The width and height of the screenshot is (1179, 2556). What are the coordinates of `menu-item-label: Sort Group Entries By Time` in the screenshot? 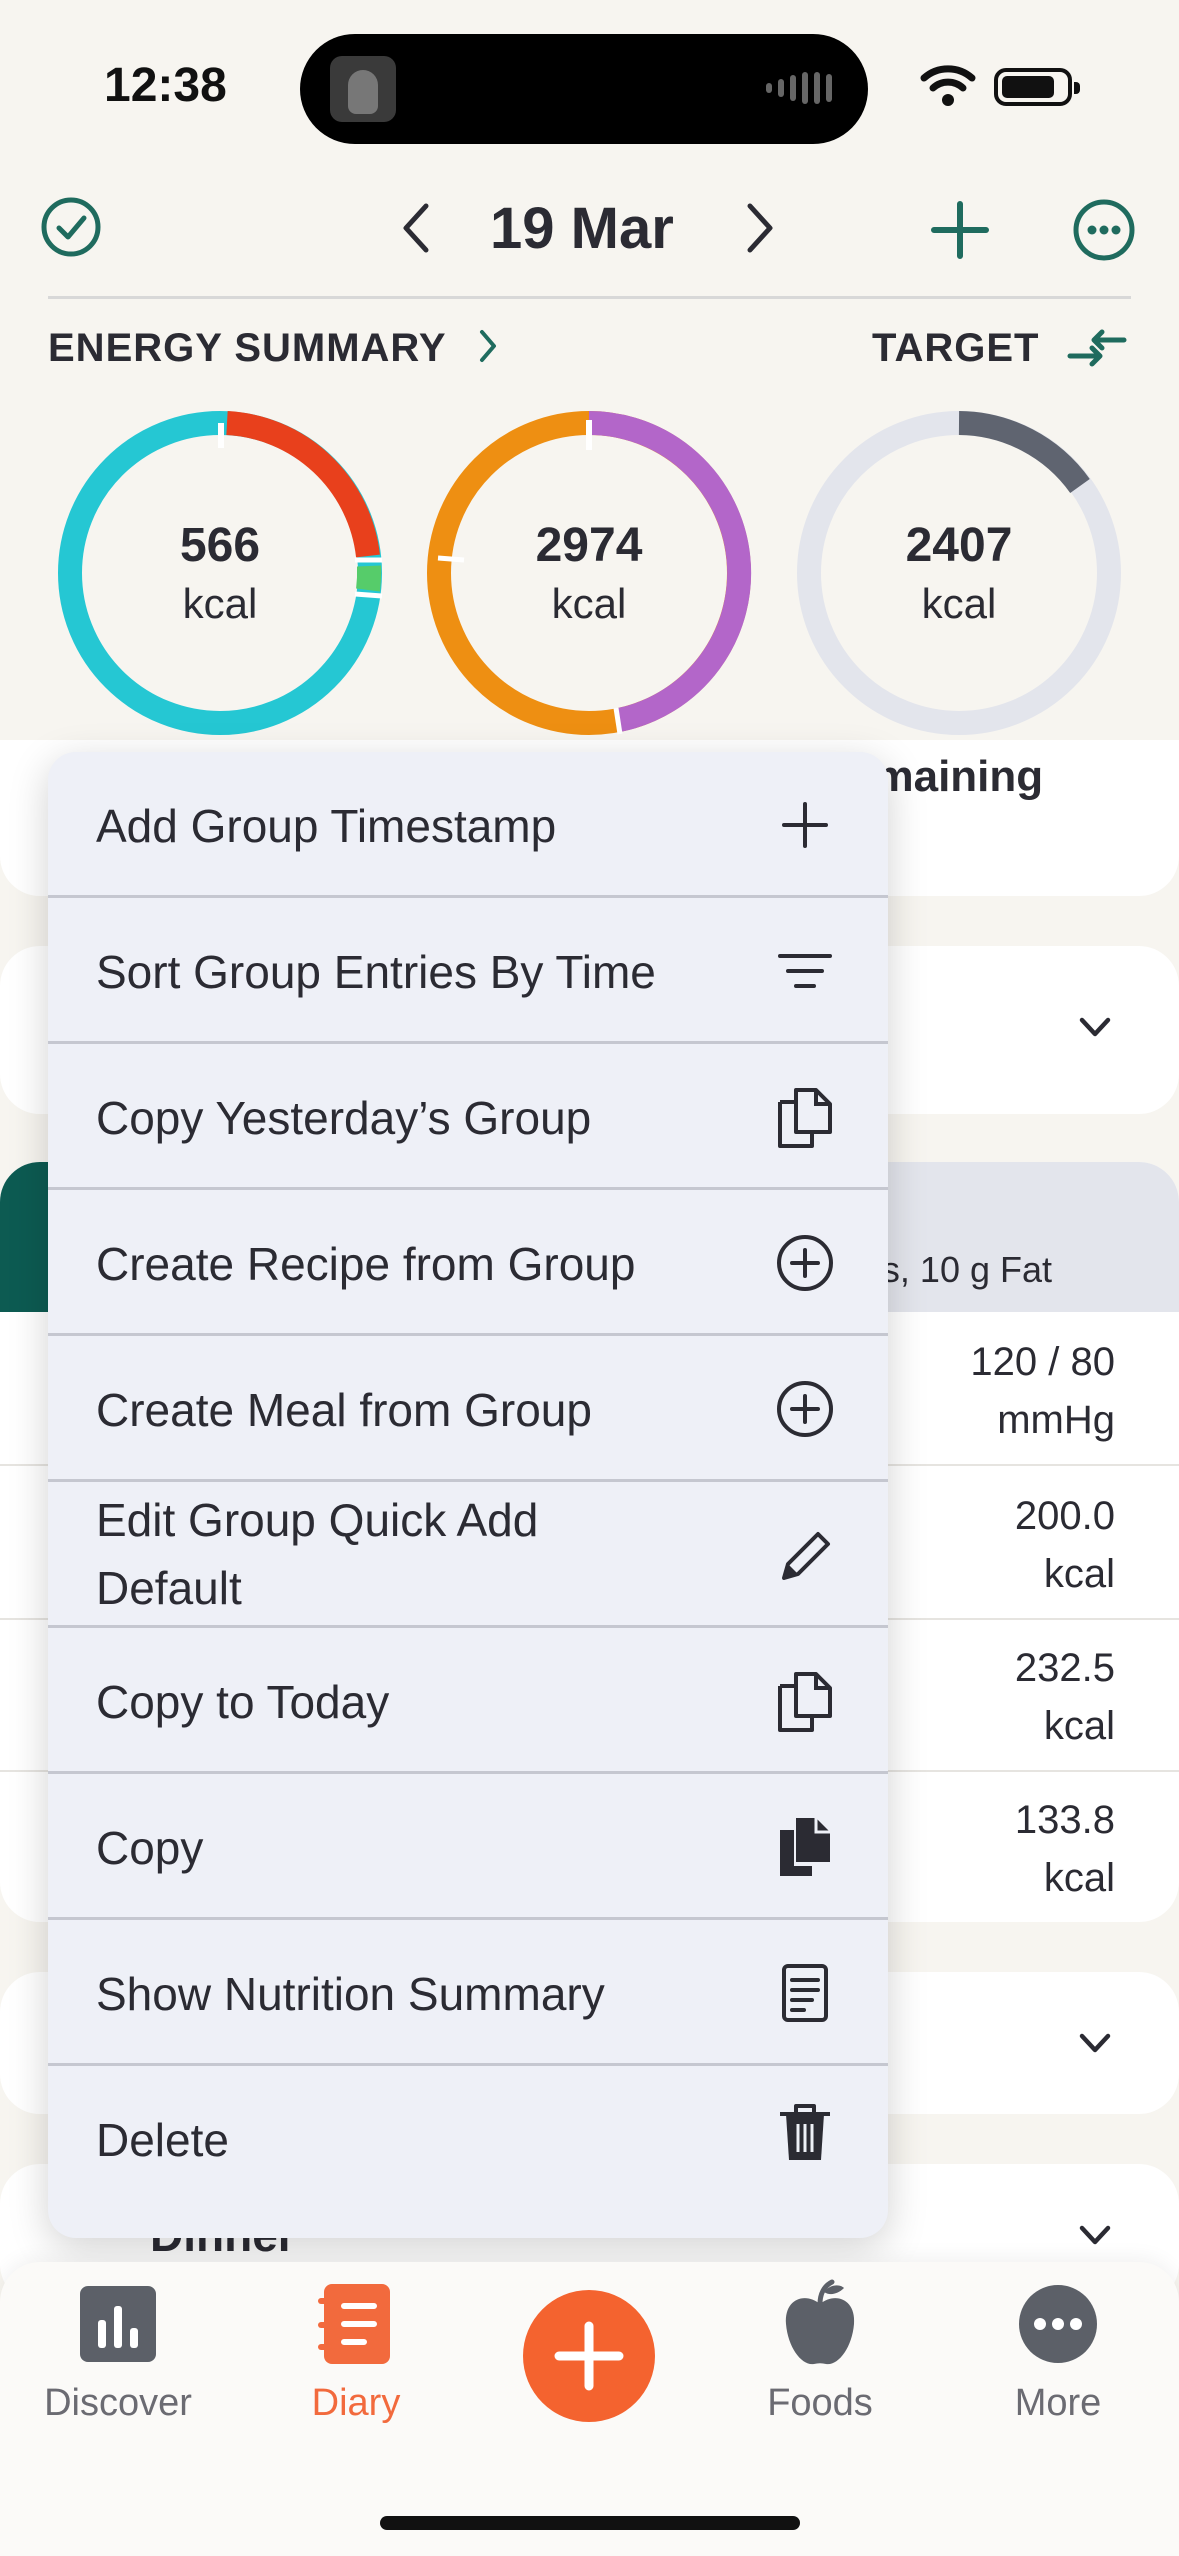 It's located at (376, 972).